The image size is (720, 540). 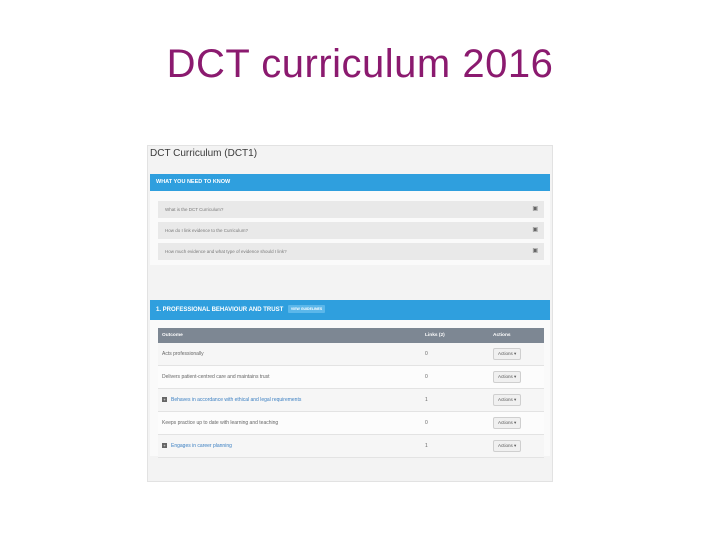 I want to click on section-title: 1. PROFESSIONAL BEHAVIOUR AND TRUST, so click(x=220, y=310).